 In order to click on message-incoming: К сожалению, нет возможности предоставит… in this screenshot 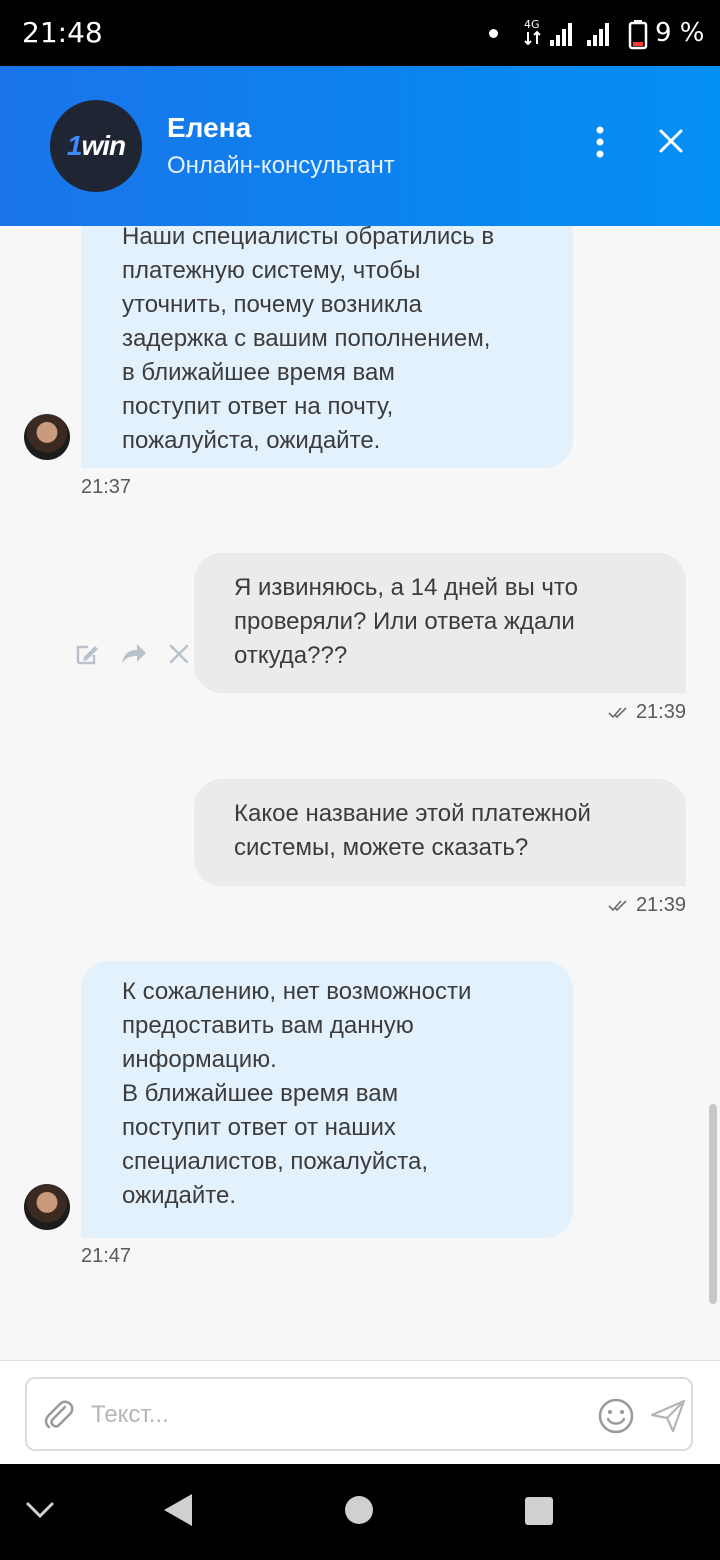, I will do `click(327, 1099)`.